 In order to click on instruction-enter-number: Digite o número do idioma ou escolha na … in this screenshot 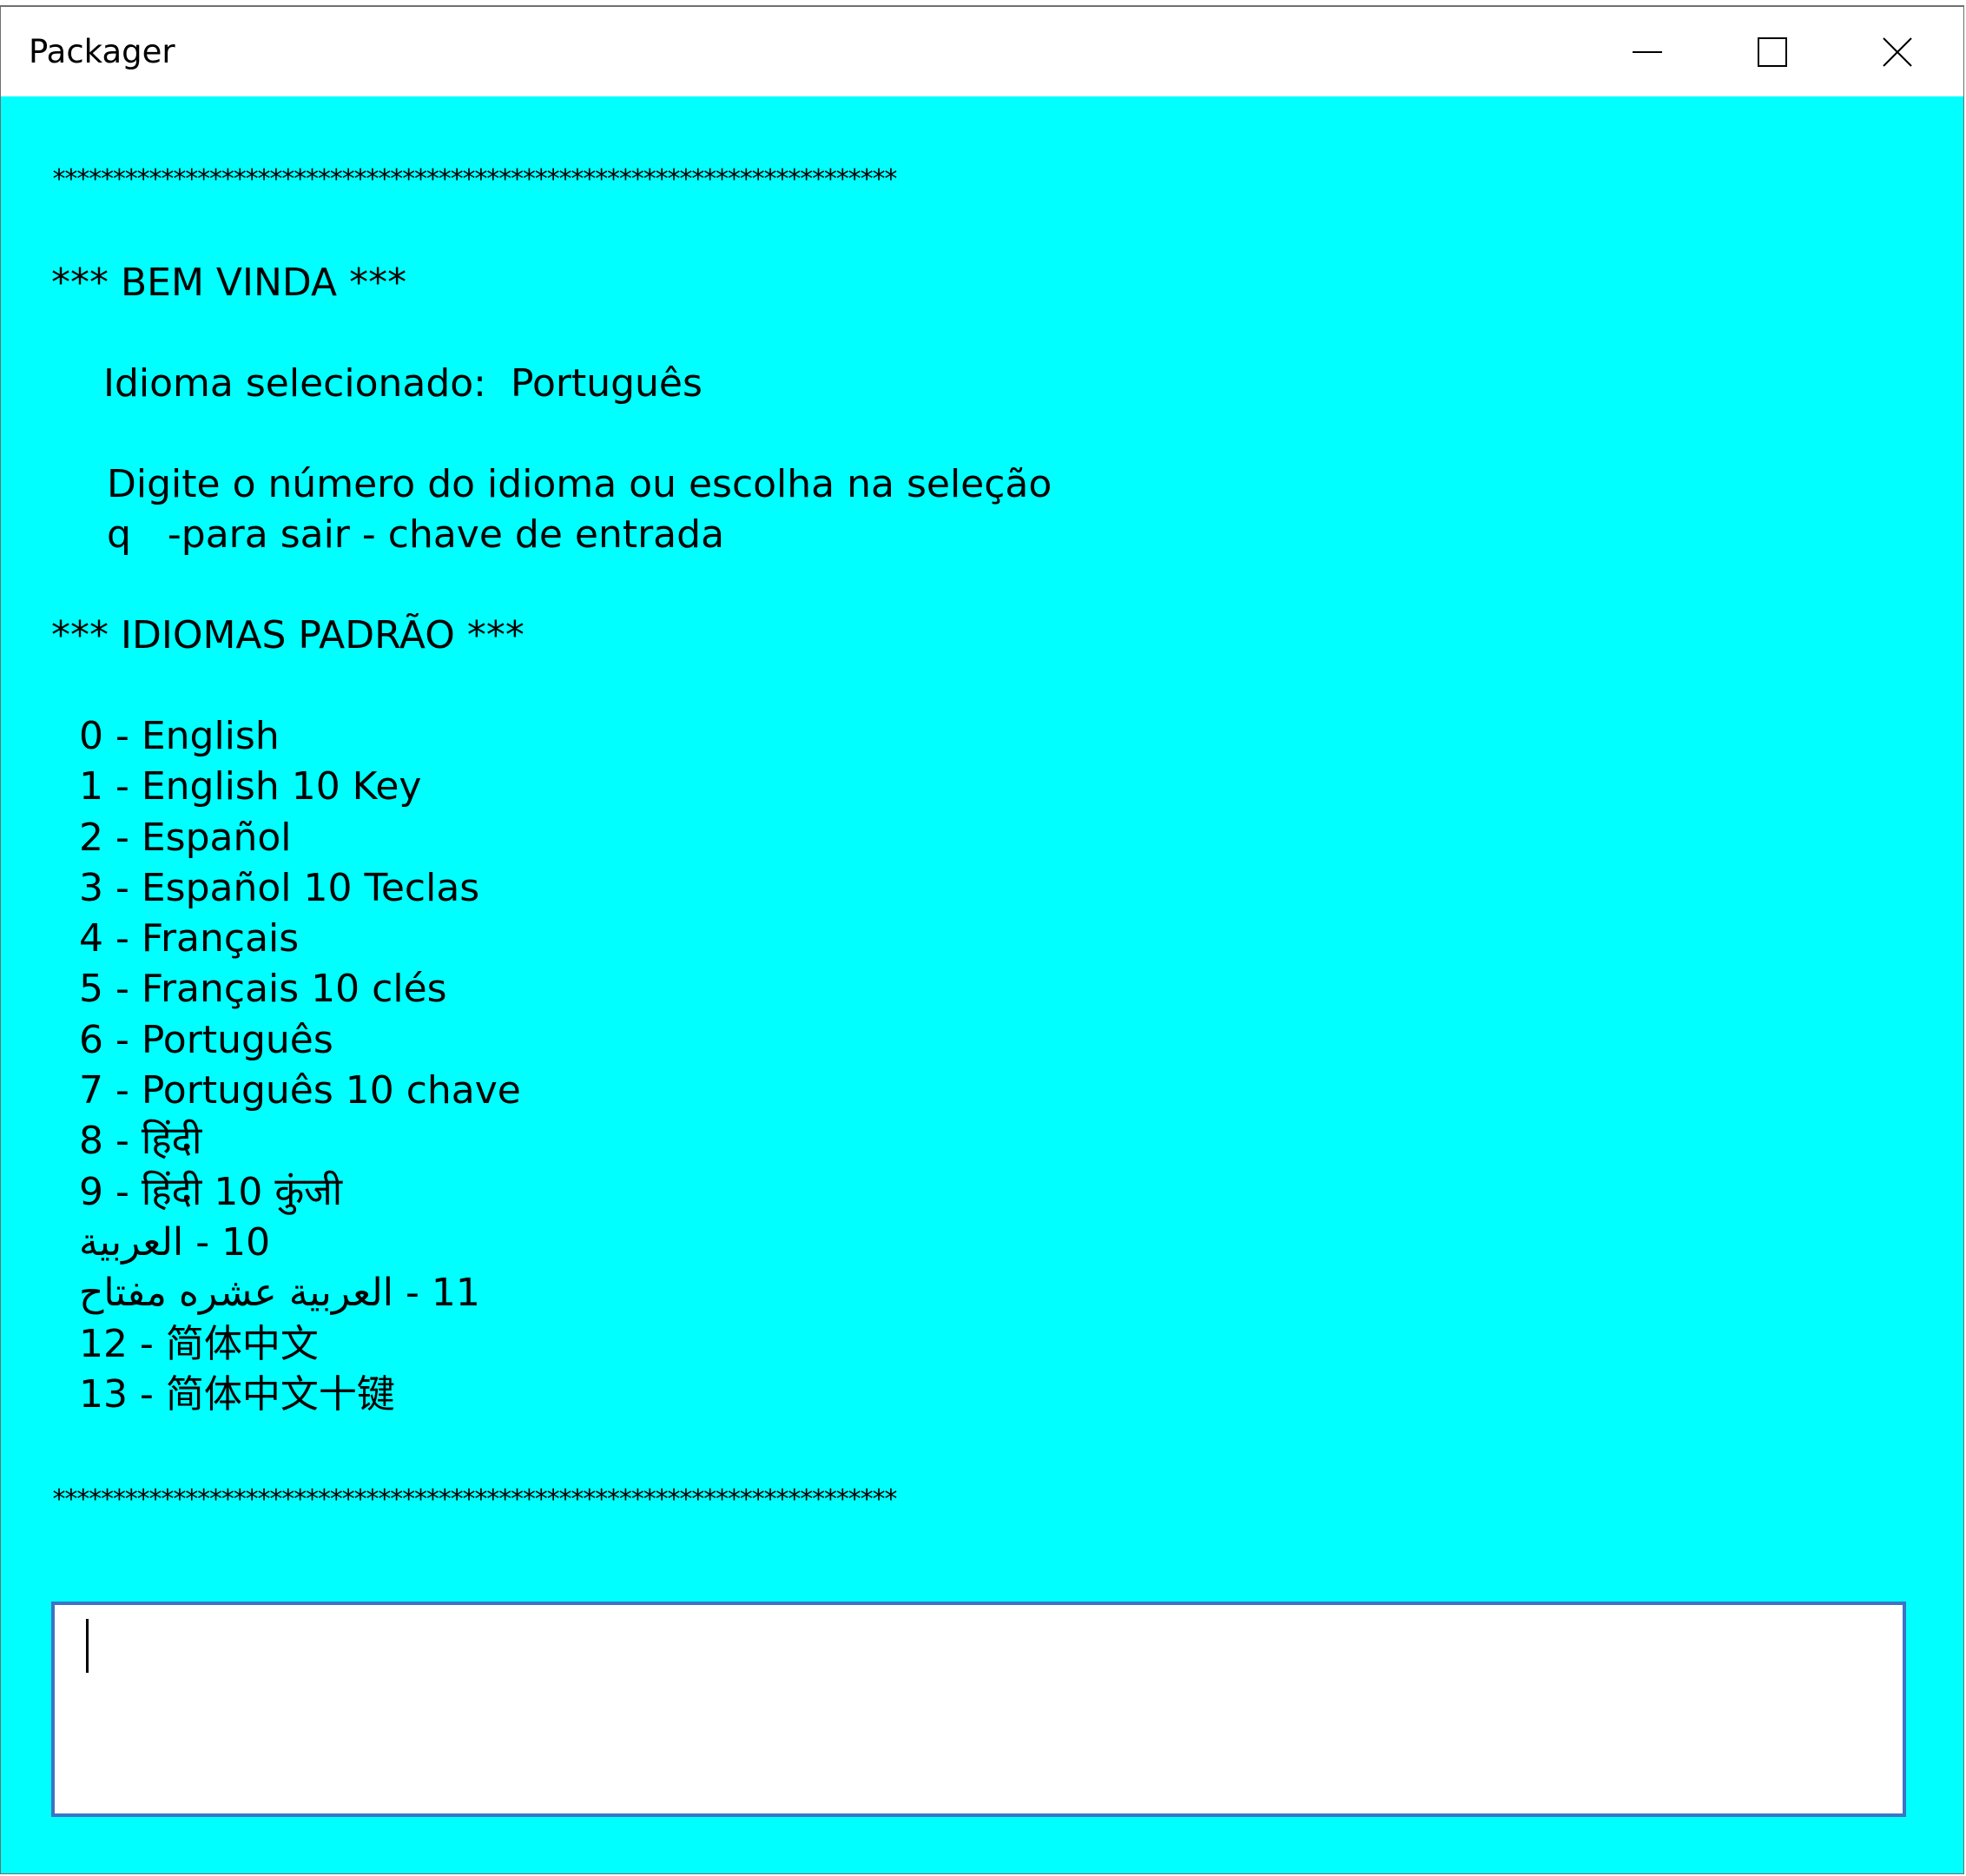, I will do `click(579, 484)`.